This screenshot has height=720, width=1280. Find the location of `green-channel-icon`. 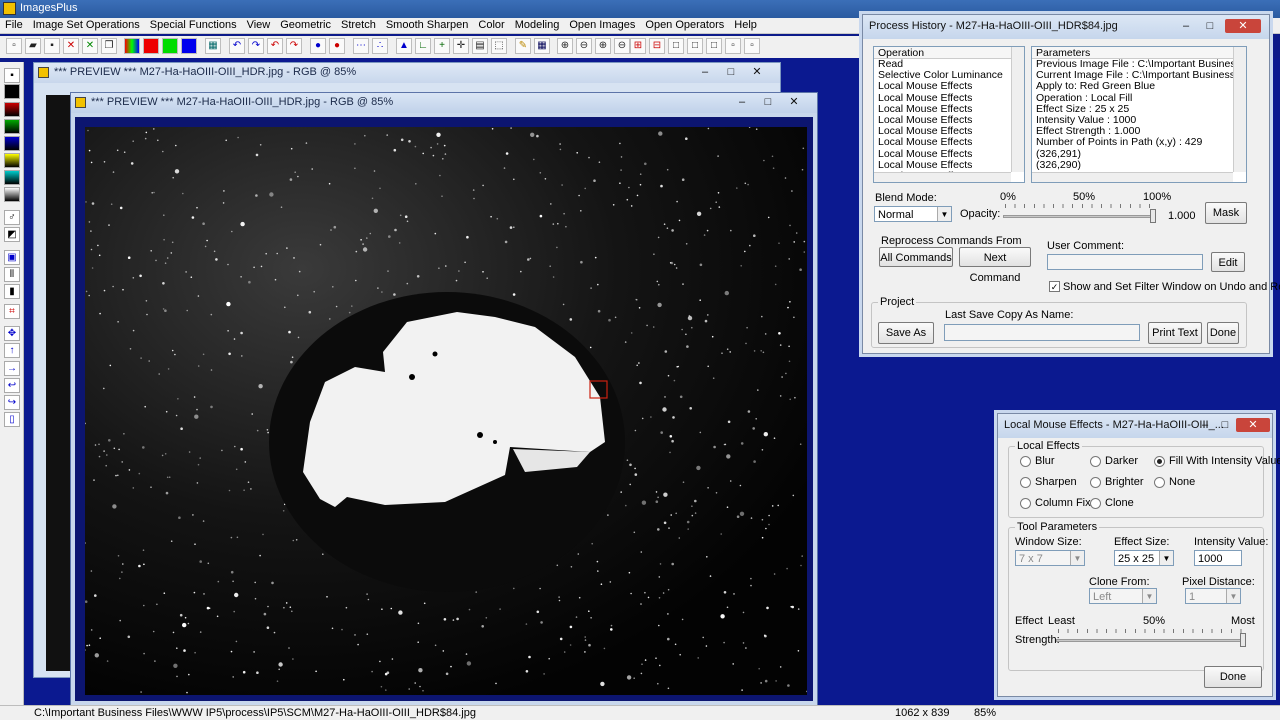

green-channel-icon is located at coordinates (170, 46).